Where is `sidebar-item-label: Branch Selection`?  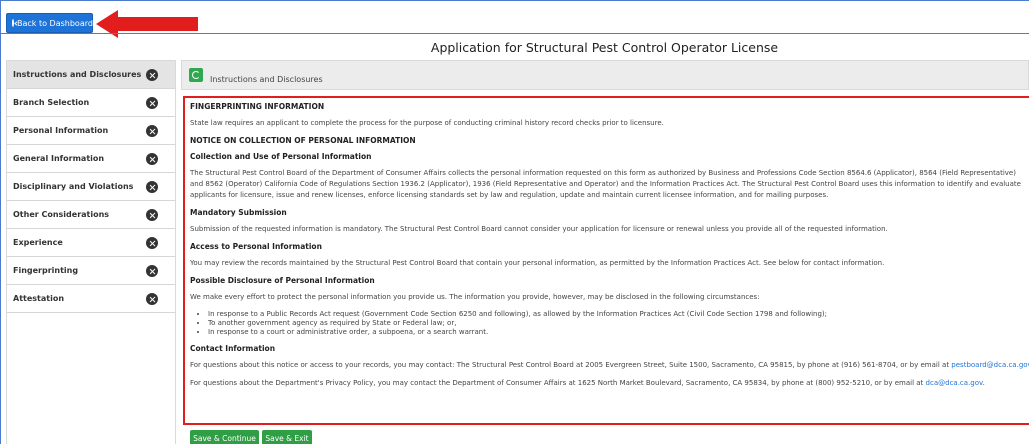 sidebar-item-label: Branch Selection is located at coordinates (51, 102).